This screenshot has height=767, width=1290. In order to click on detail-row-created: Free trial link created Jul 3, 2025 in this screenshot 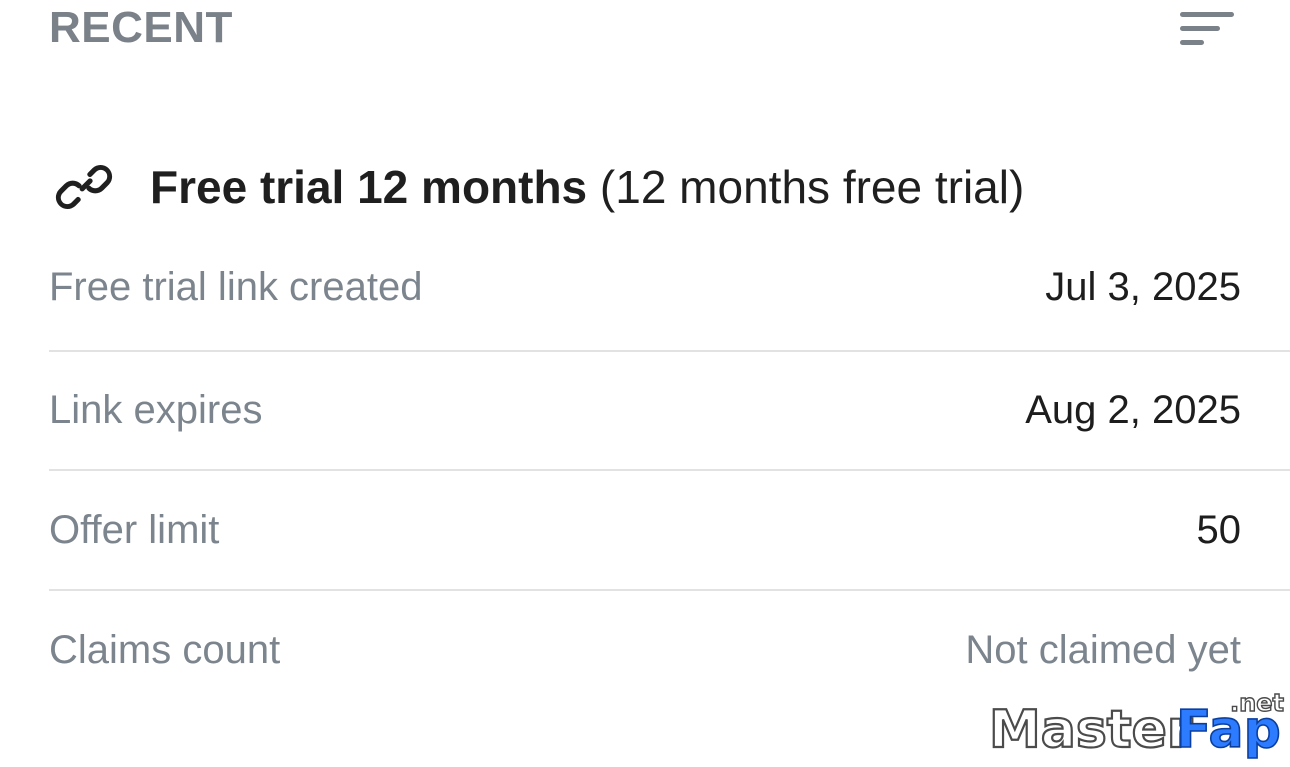, I will do `click(645, 287)`.